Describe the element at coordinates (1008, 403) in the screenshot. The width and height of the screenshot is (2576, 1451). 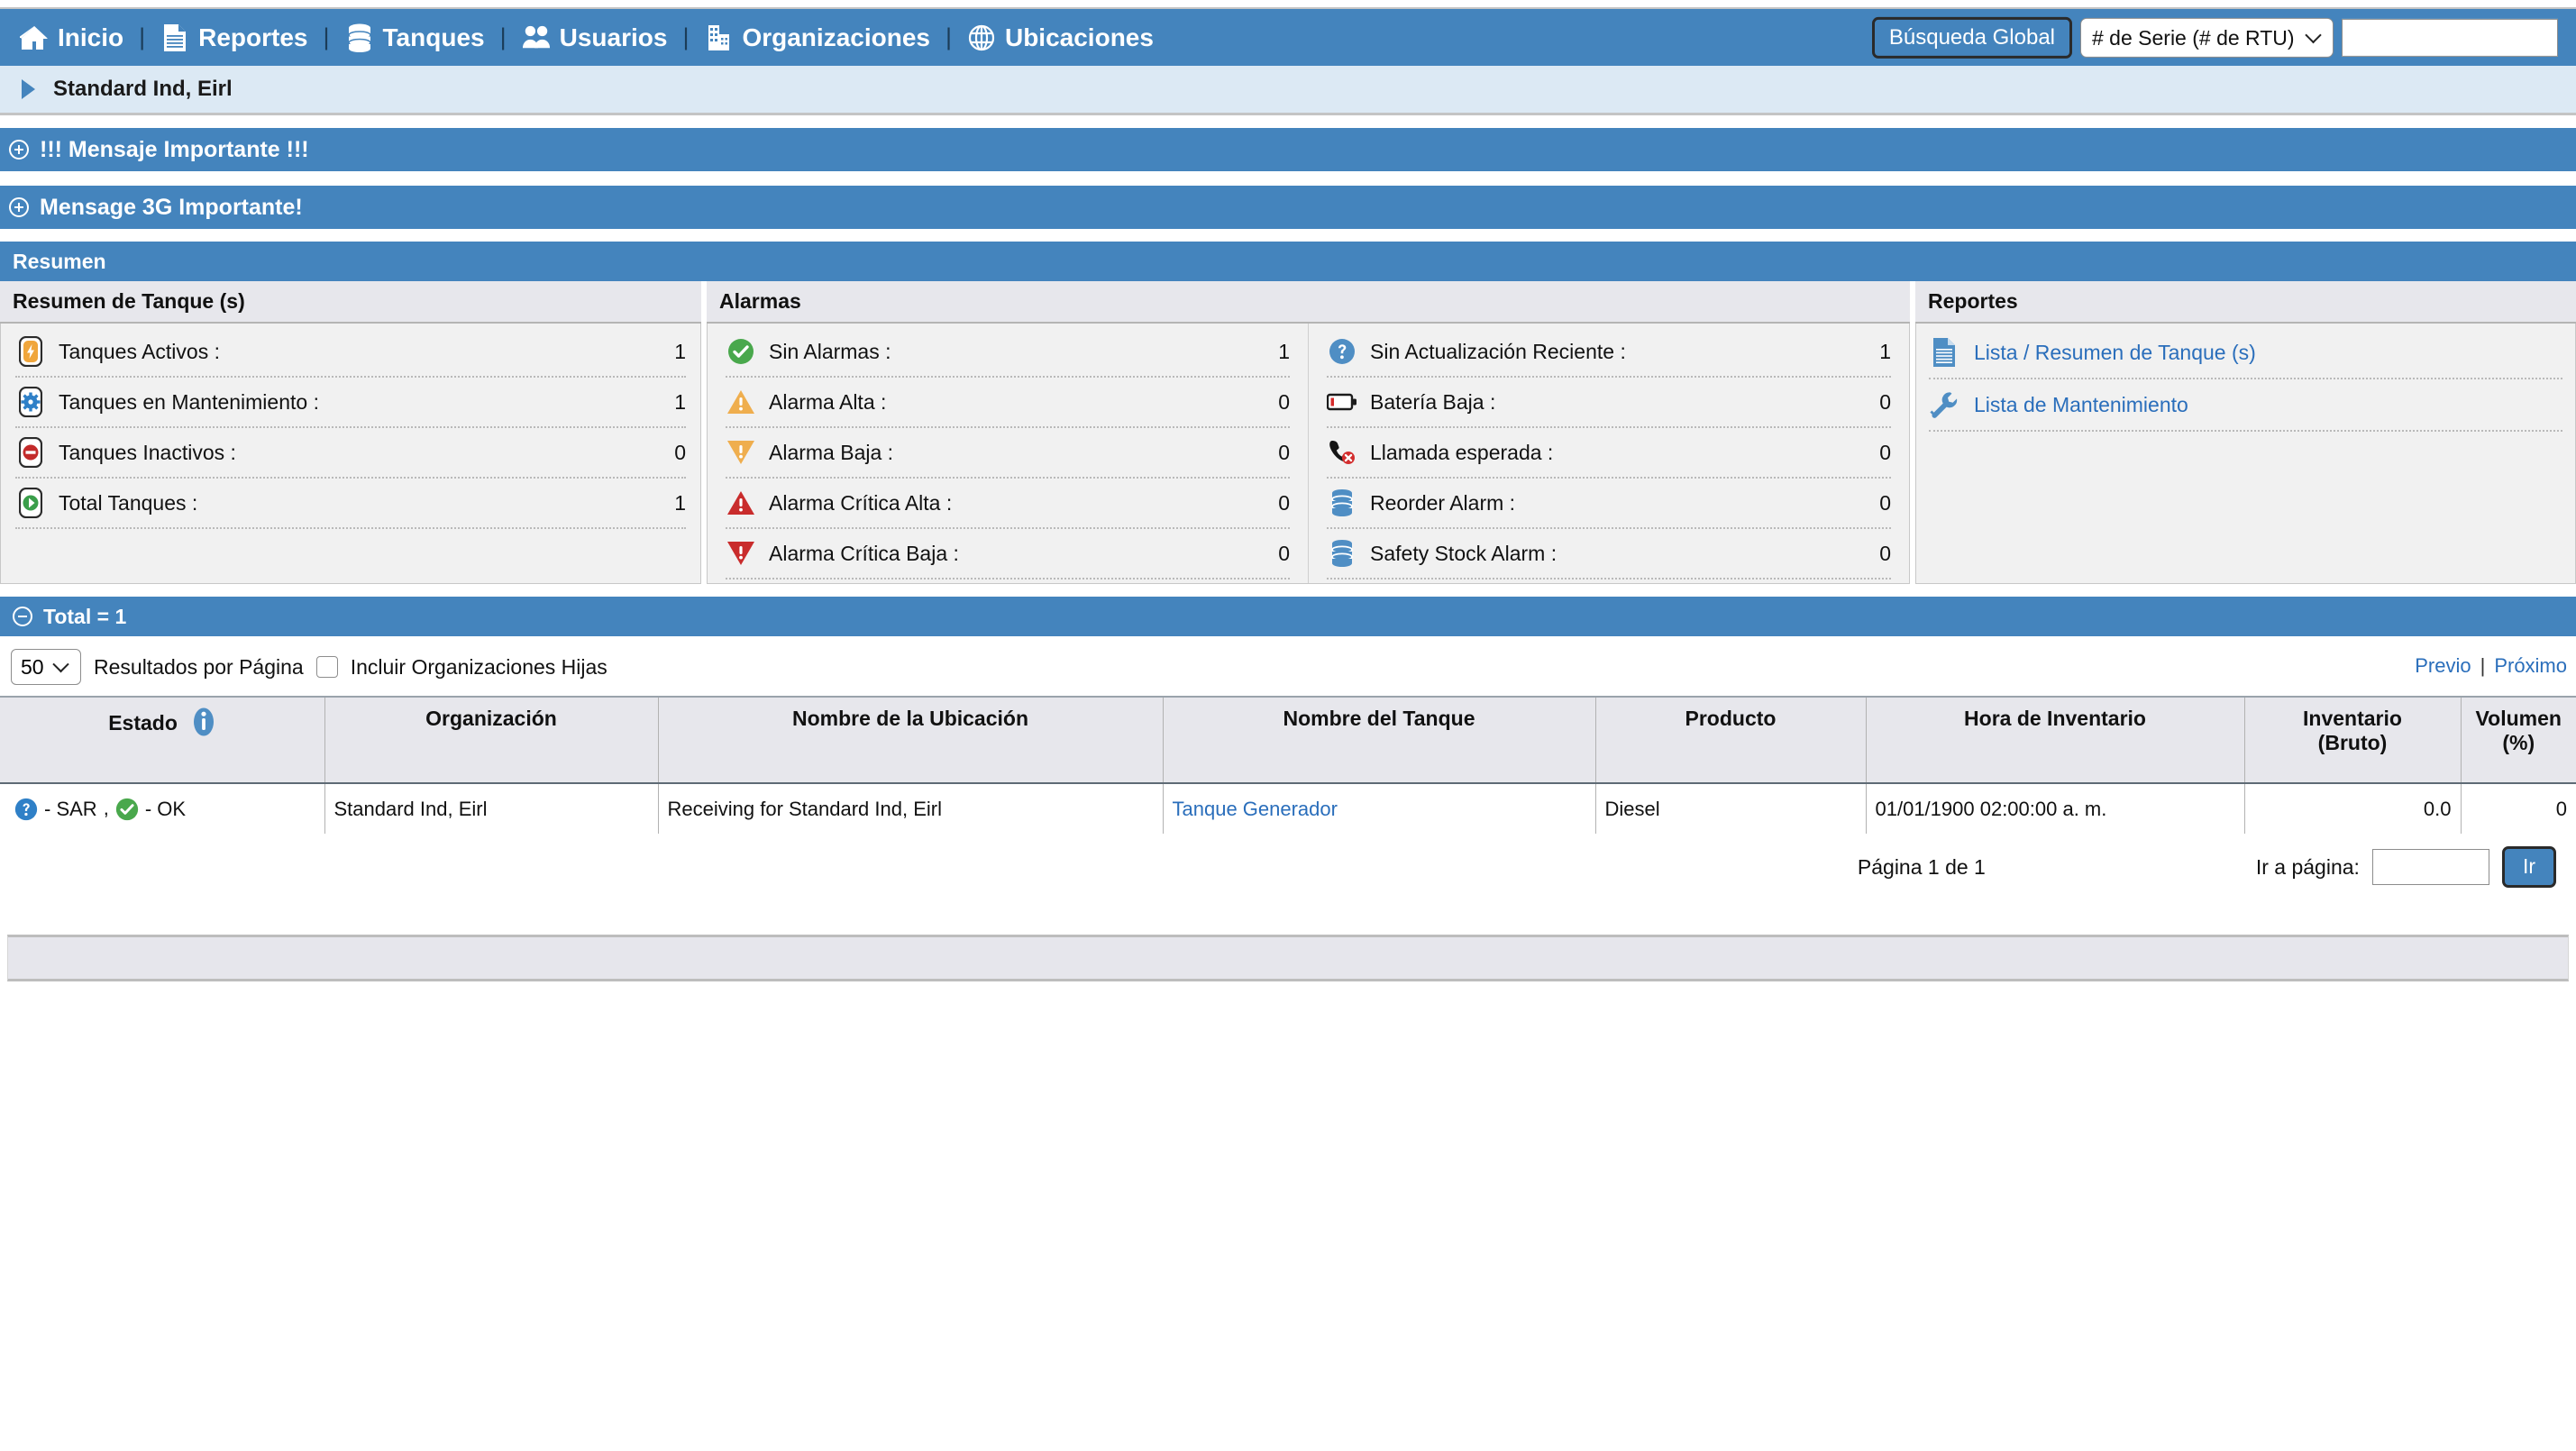
I see `alarm-row-alarma-alta: Alarma Alta : 0` at that location.